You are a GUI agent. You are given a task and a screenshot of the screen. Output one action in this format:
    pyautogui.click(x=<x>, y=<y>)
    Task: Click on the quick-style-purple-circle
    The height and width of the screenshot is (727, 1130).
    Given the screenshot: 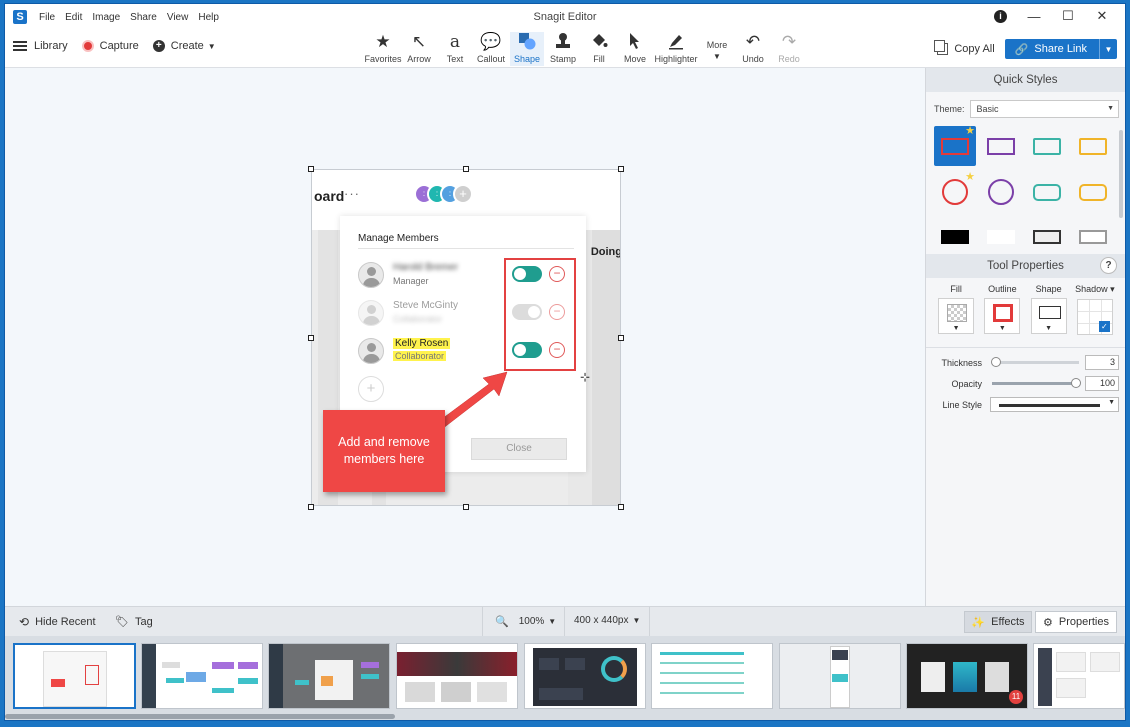 What is the action you would take?
    pyautogui.click(x=1001, y=192)
    